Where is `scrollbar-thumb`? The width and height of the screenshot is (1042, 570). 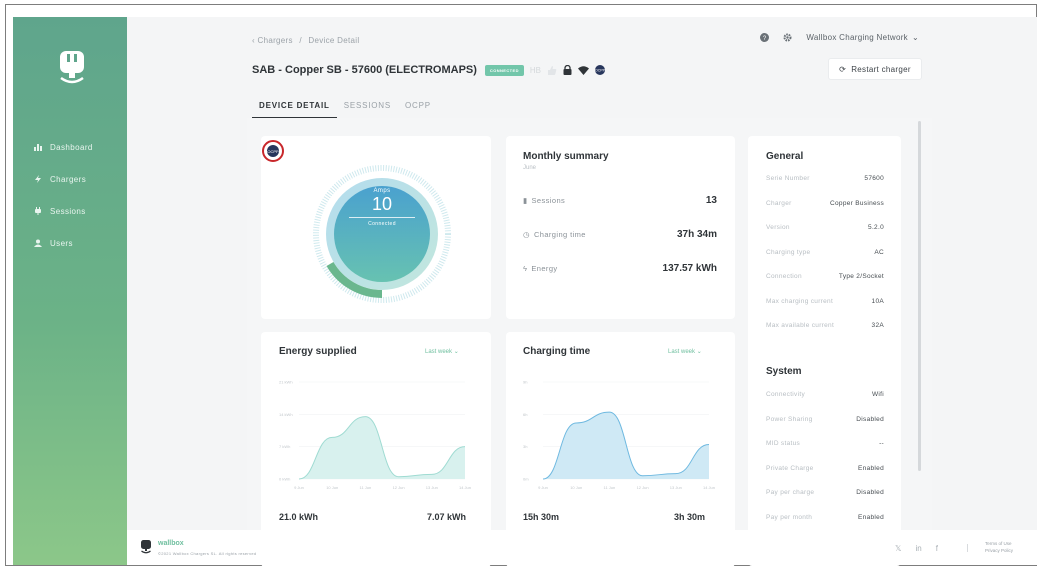 scrollbar-thumb is located at coordinates (919, 296).